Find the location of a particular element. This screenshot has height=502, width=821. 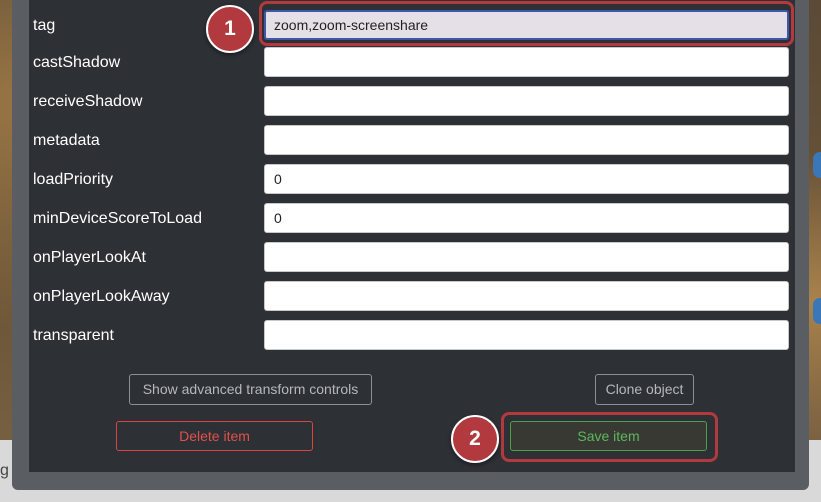

receiveshadow-input is located at coordinates (526, 101).